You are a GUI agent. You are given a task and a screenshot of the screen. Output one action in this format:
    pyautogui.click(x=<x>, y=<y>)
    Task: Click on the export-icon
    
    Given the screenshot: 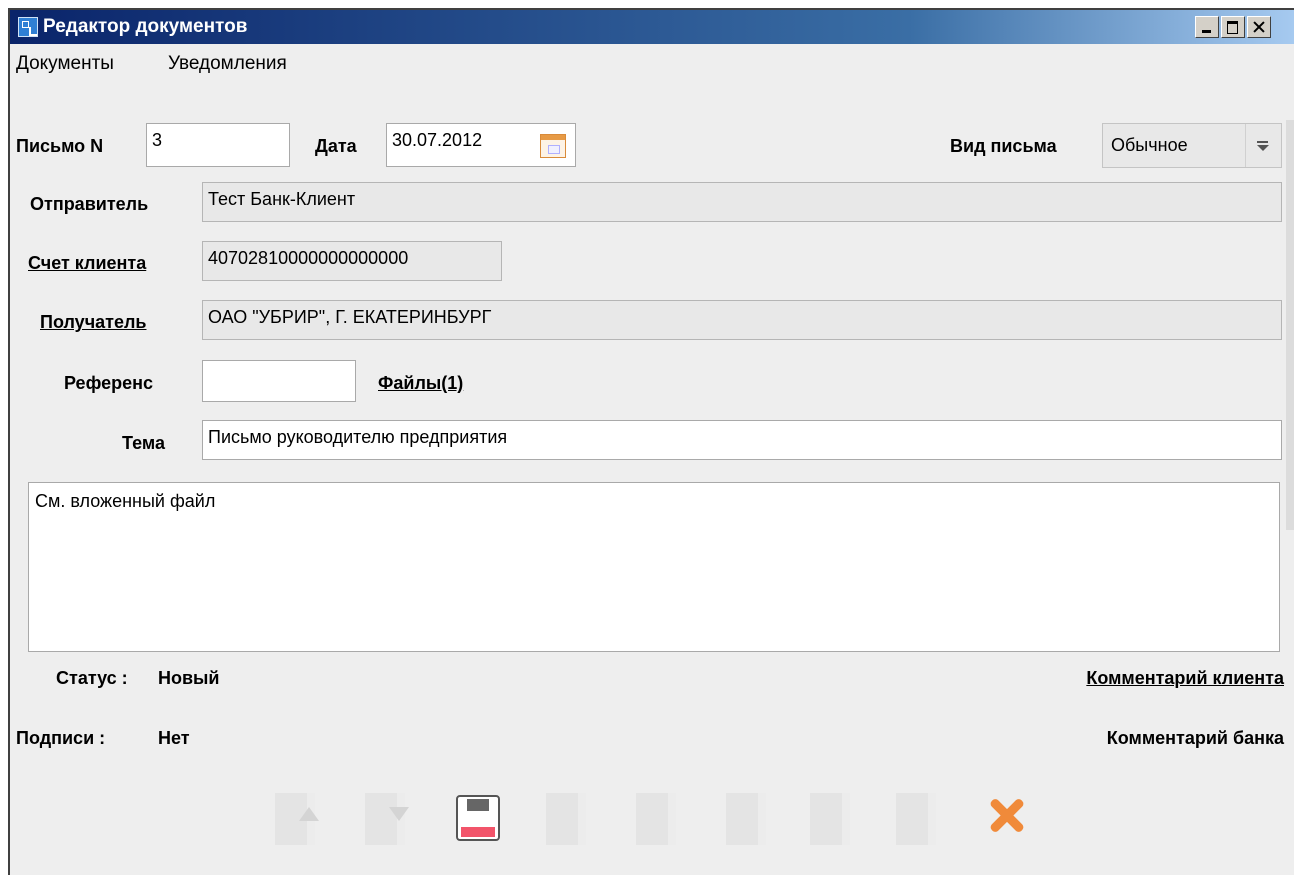 What is the action you would take?
    pyautogui.click(x=387, y=819)
    